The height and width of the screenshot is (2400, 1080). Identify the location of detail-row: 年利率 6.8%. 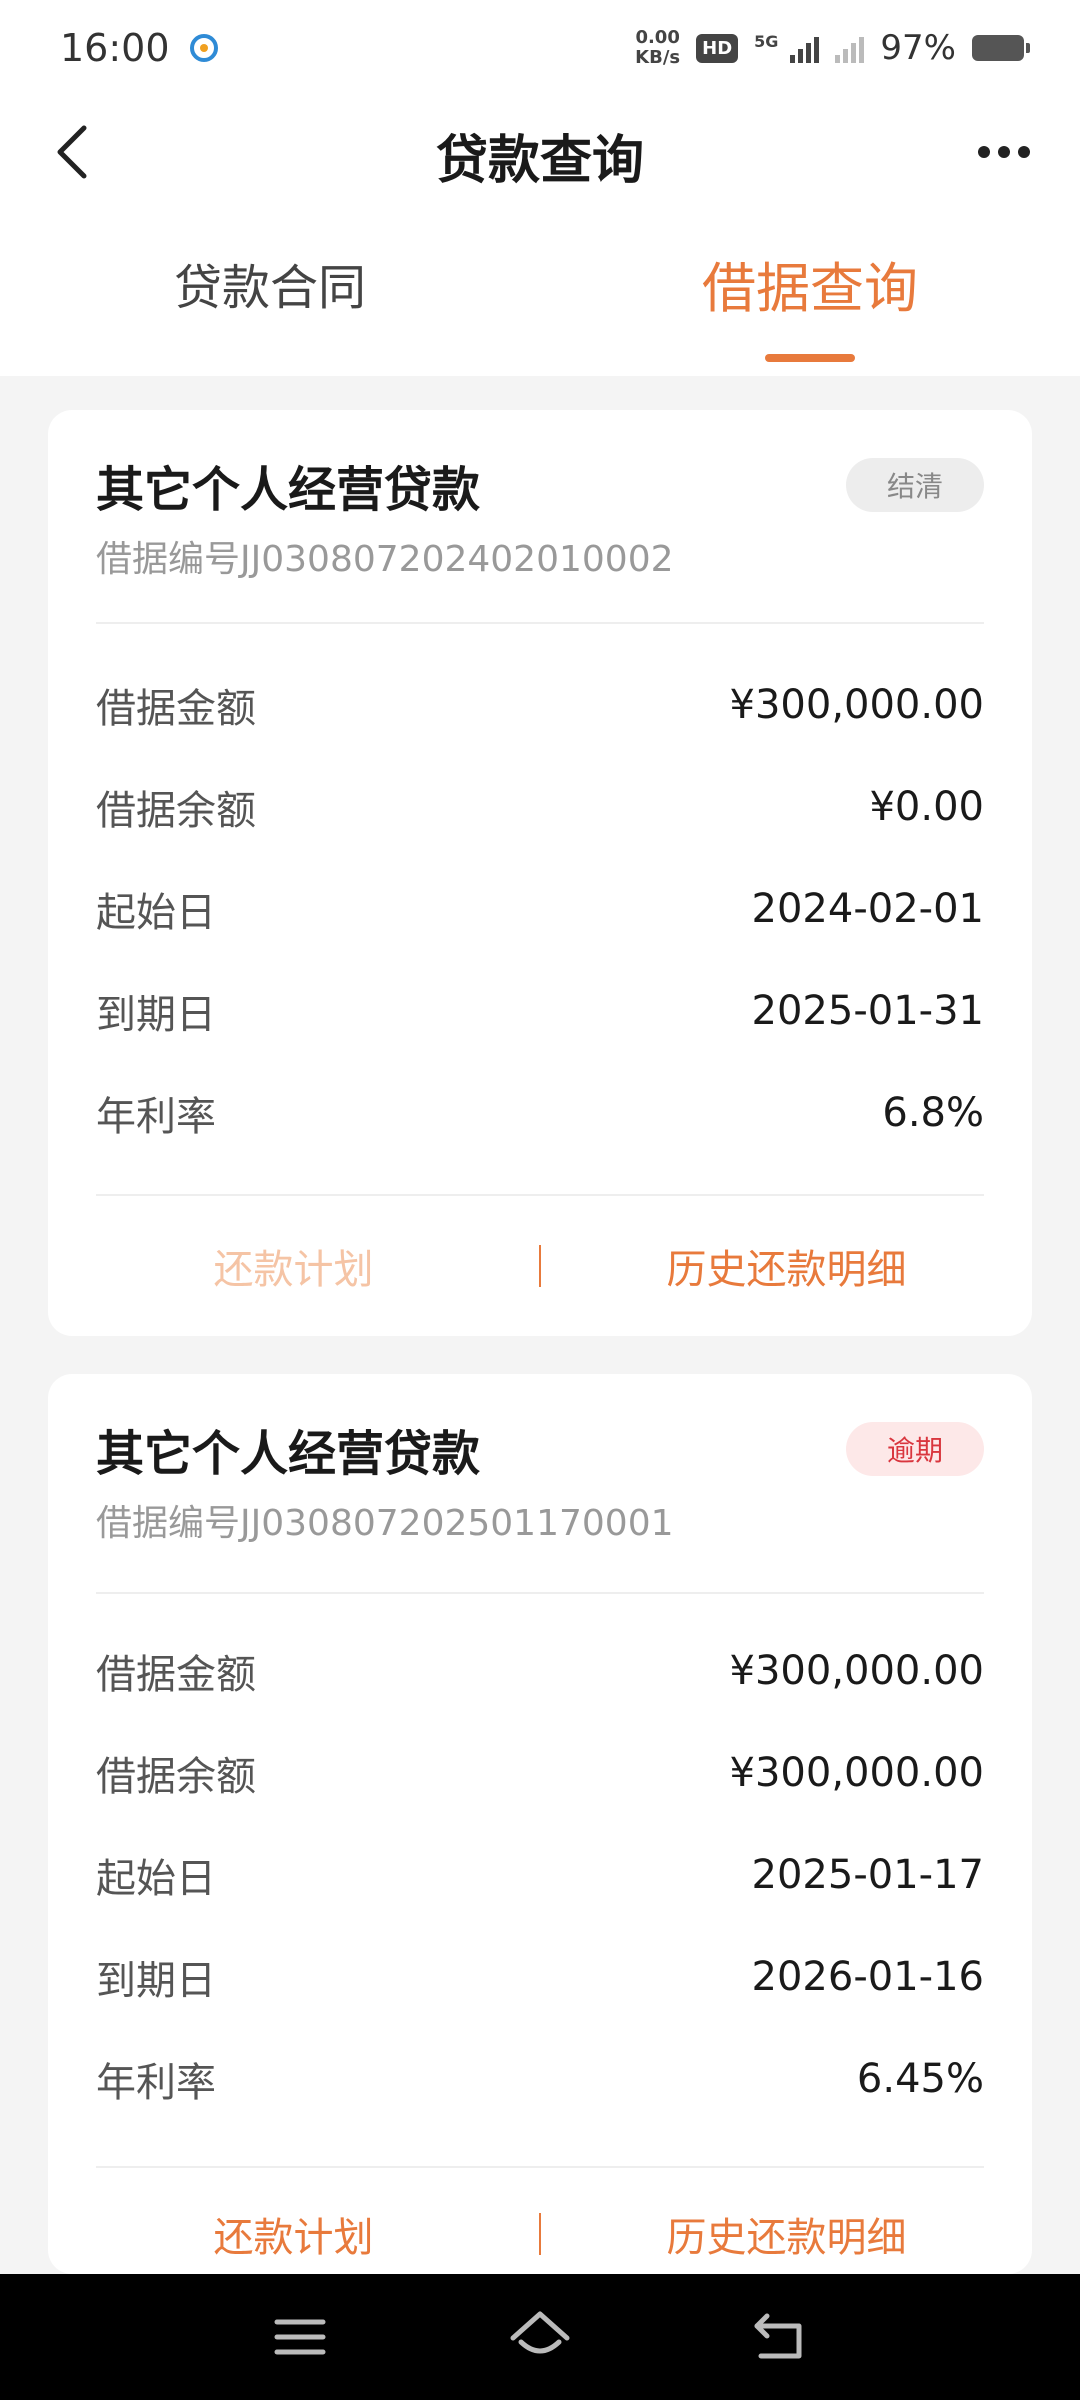
(540, 1113).